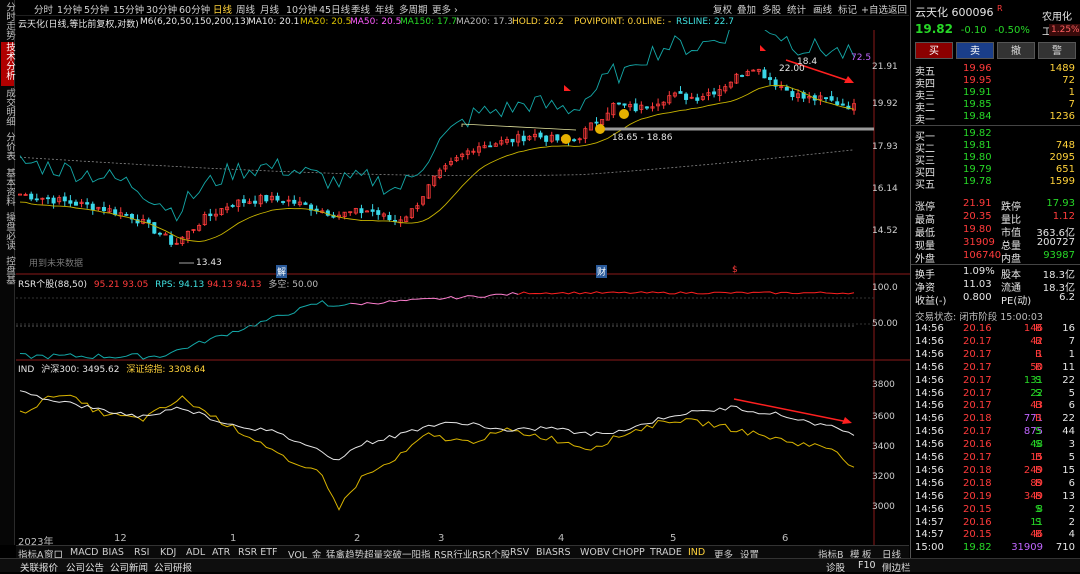  What do you see at coordinates (995, 82) in the screenshot?
I see `ask-row: 卖四 19.95 72` at bounding box center [995, 82].